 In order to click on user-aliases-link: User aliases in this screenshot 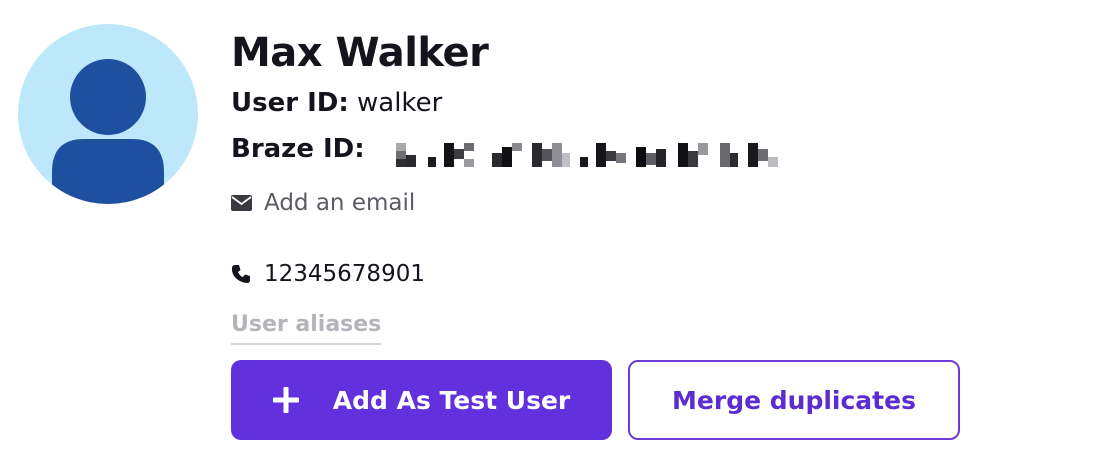, I will do `click(306, 328)`.